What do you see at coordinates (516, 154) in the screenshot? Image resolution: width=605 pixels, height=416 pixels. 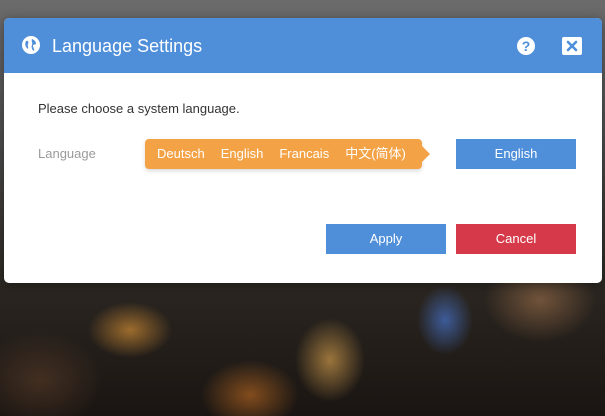 I see `language-select: English` at bounding box center [516, 154].